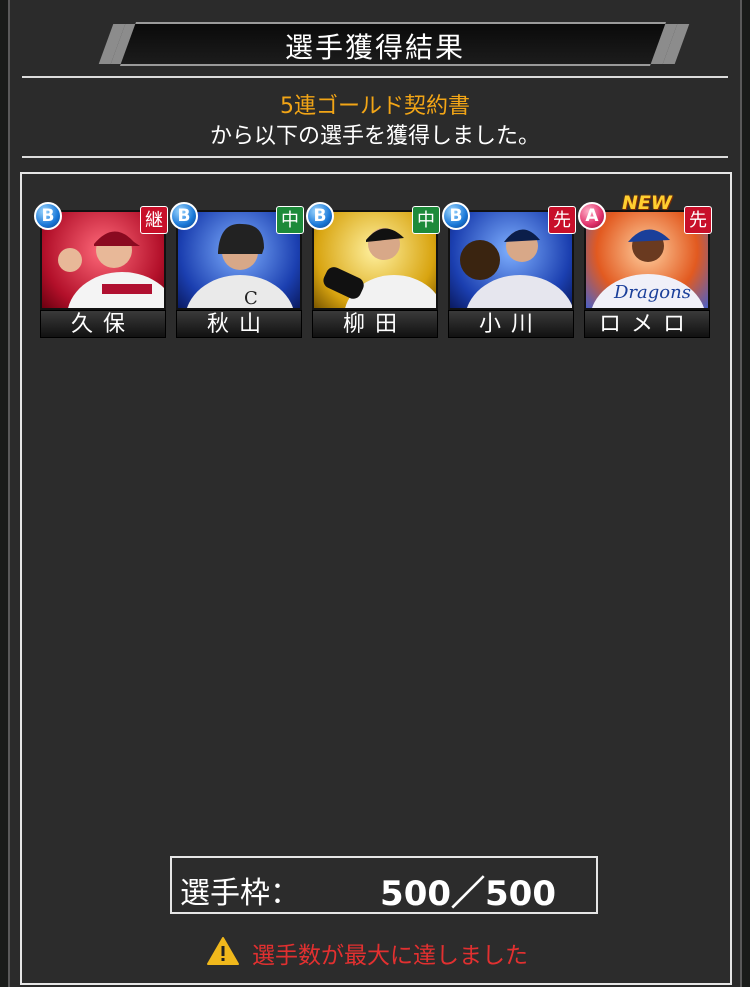 The height and width of the screenshot is (987, 750). What do you see at coordinates (154, 220) in the screenshot?
I see `position-badge: 継` at bounding box center [154, 220].